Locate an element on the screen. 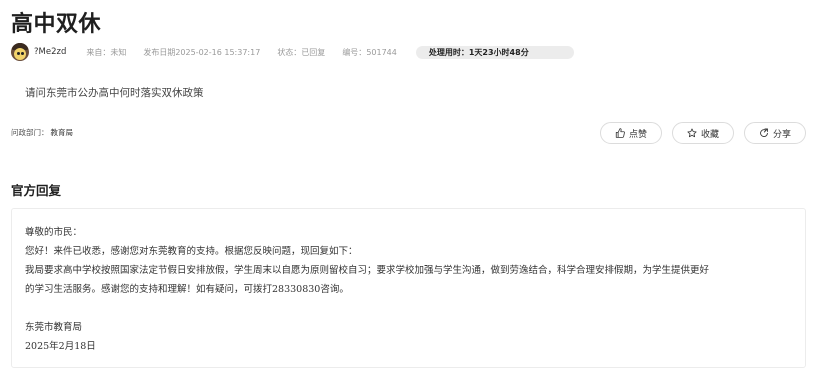  page-title: 高中双休 is located at coordinates (56, 24).